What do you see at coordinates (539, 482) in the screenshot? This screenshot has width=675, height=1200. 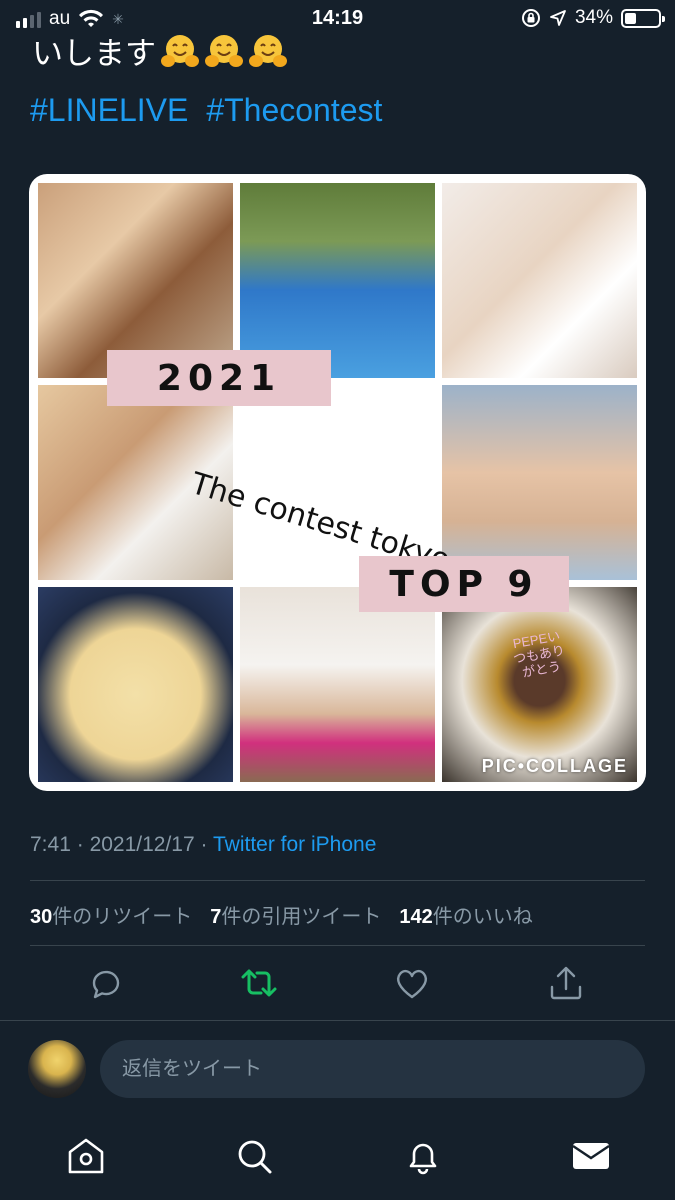 I see `photo-abs` at bounding box center [539, 482].